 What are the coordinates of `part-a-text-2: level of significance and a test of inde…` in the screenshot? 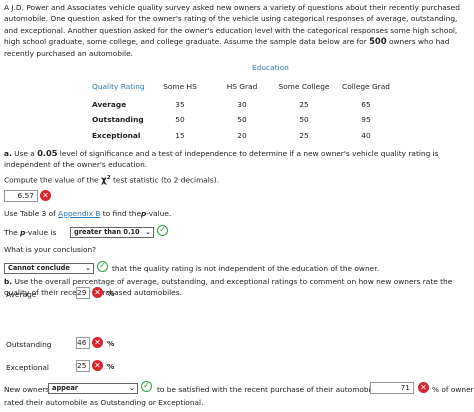 It's located at (221, 159).